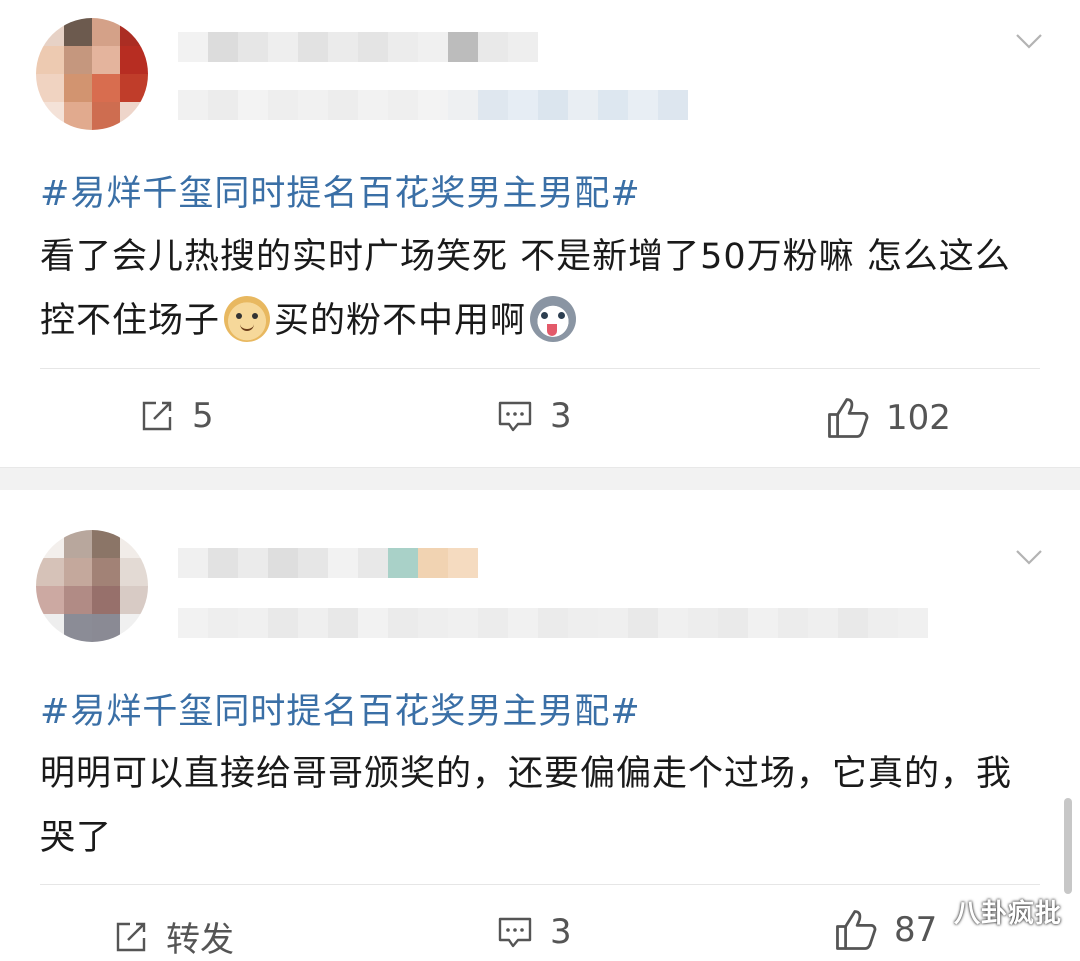  I want to click on repost-button: 5, so click(176, 416).